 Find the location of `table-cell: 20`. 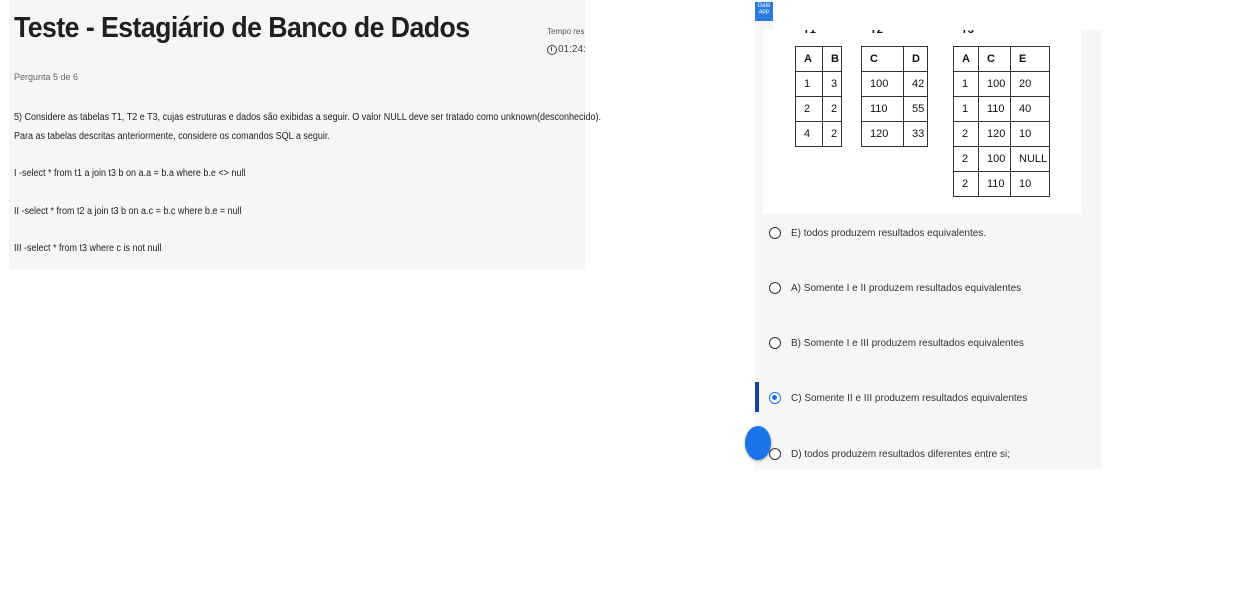

table-cell: 20 is located at coordinates (1030, 84).